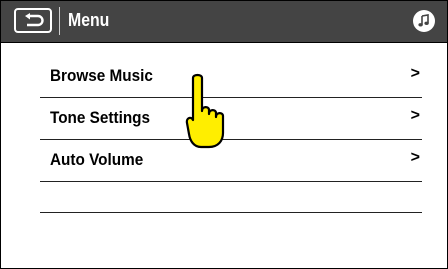  I want to click on menu-item-label: Tone Settings, so click(100, 117).